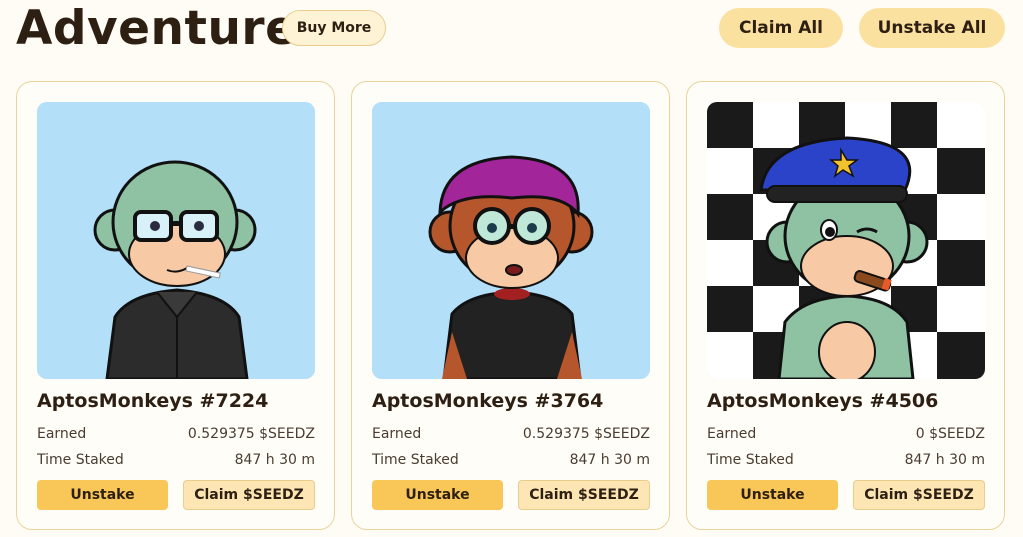 The image size is (1023, 537). I want to click on nft-name: AptosMonkeys #7224, so click(153, 401).